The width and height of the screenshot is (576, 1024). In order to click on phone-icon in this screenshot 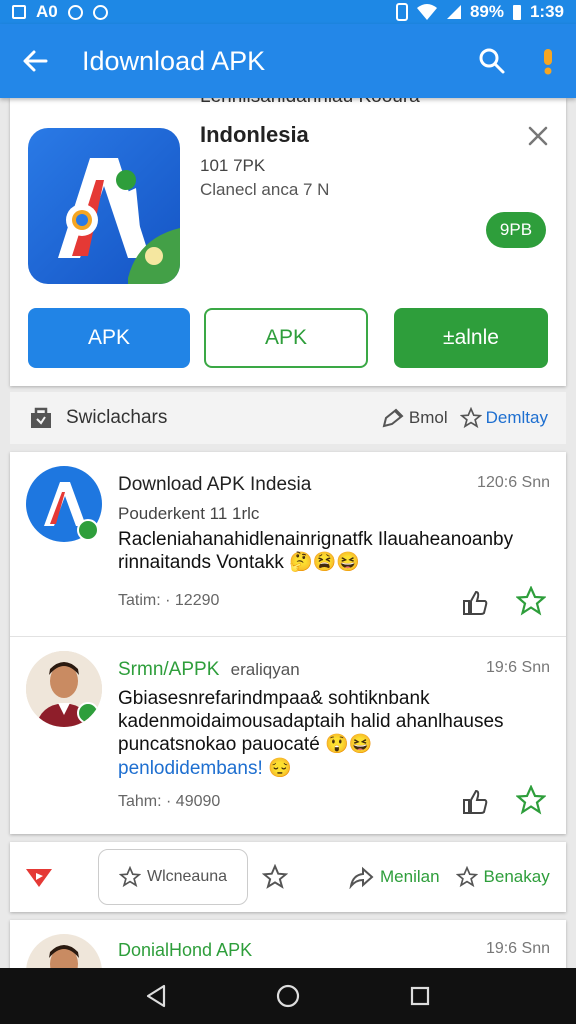, I will do `click(401, 12)`.